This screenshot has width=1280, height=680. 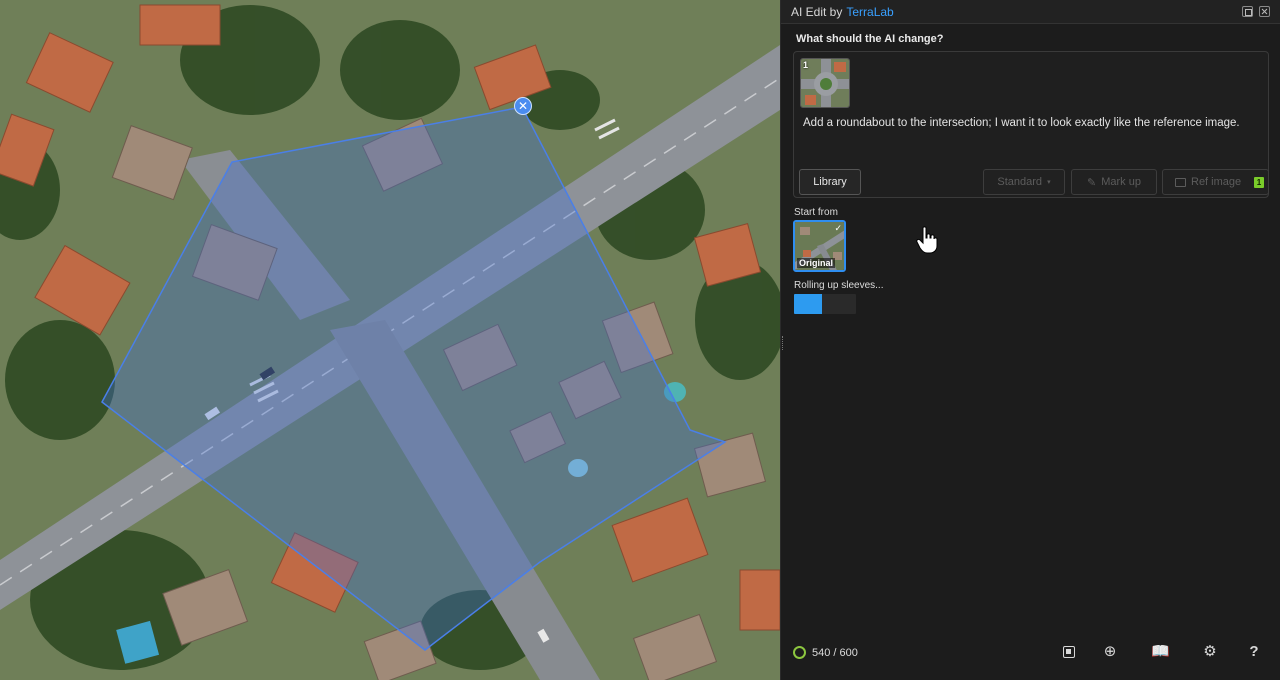 I want to click on credits-ring-icon, so click(x=799, y=652).